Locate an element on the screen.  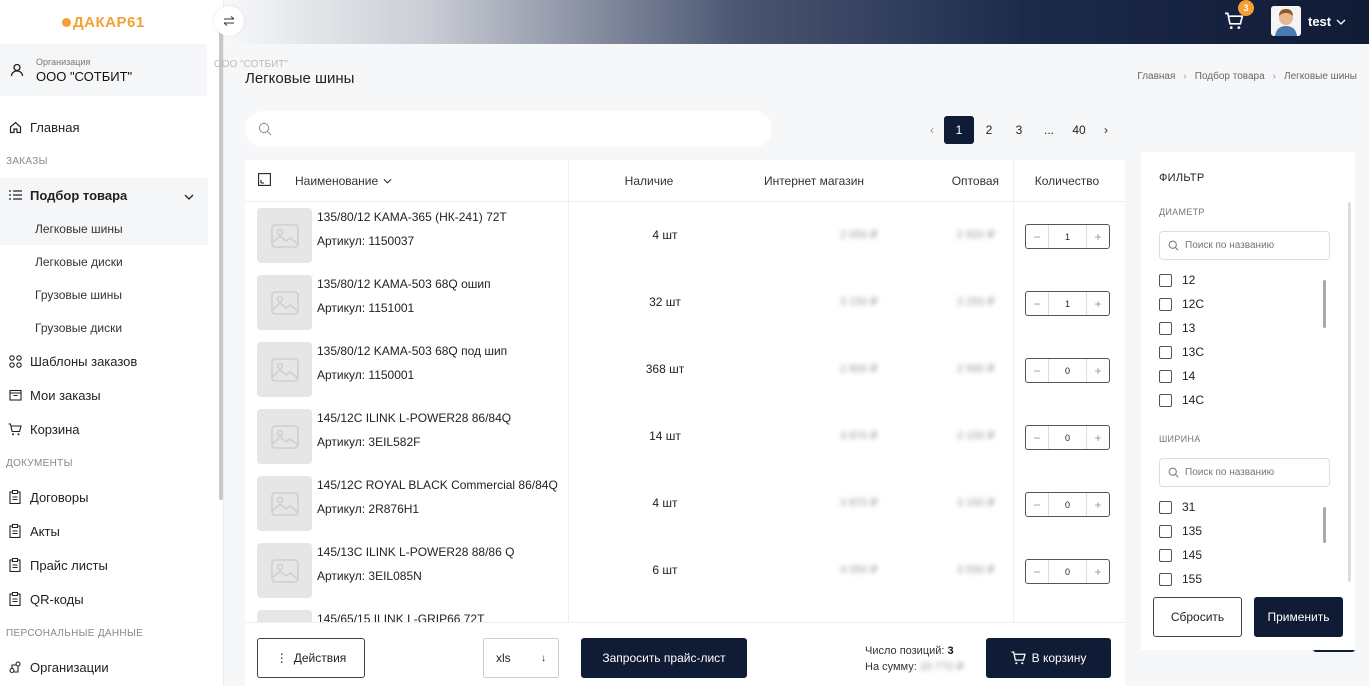
filter-reset-button: Сбросить is located at coordinates (1197, 617).